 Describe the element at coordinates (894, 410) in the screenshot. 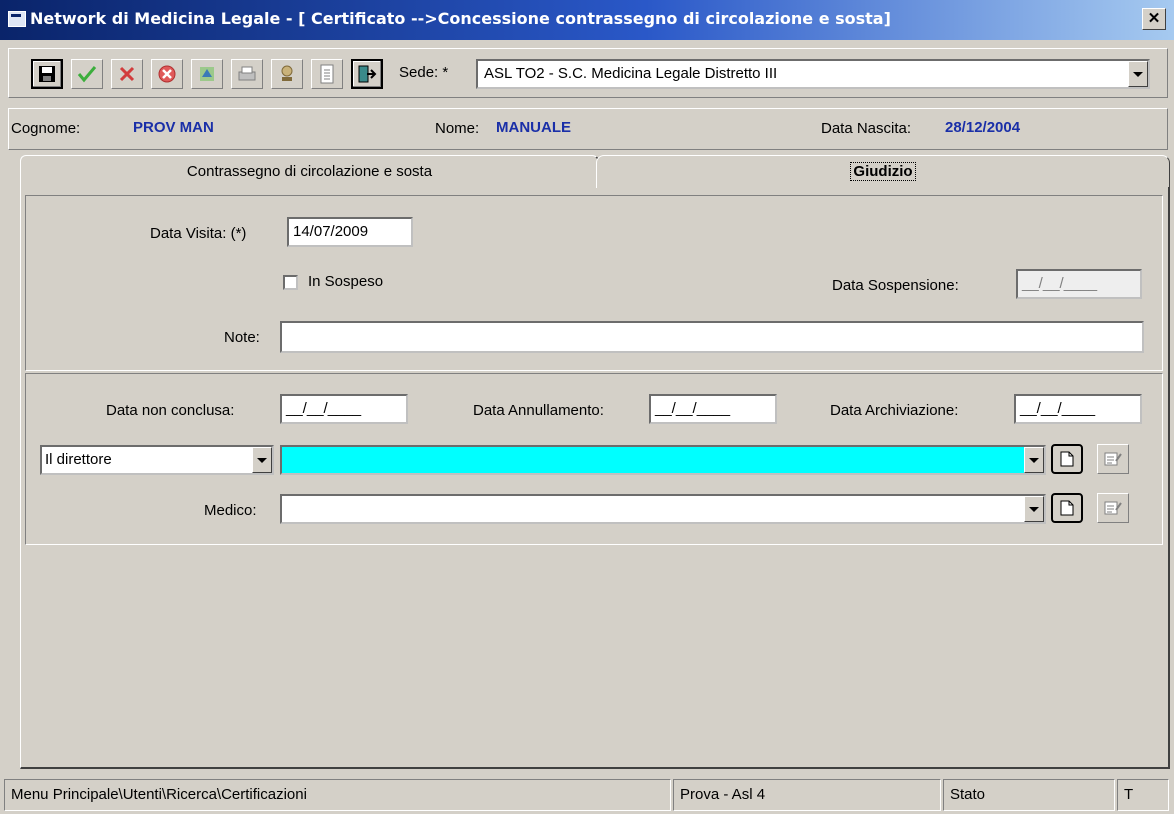

I see `data-archiviazione-label: Data Archiviazione:` at that location.